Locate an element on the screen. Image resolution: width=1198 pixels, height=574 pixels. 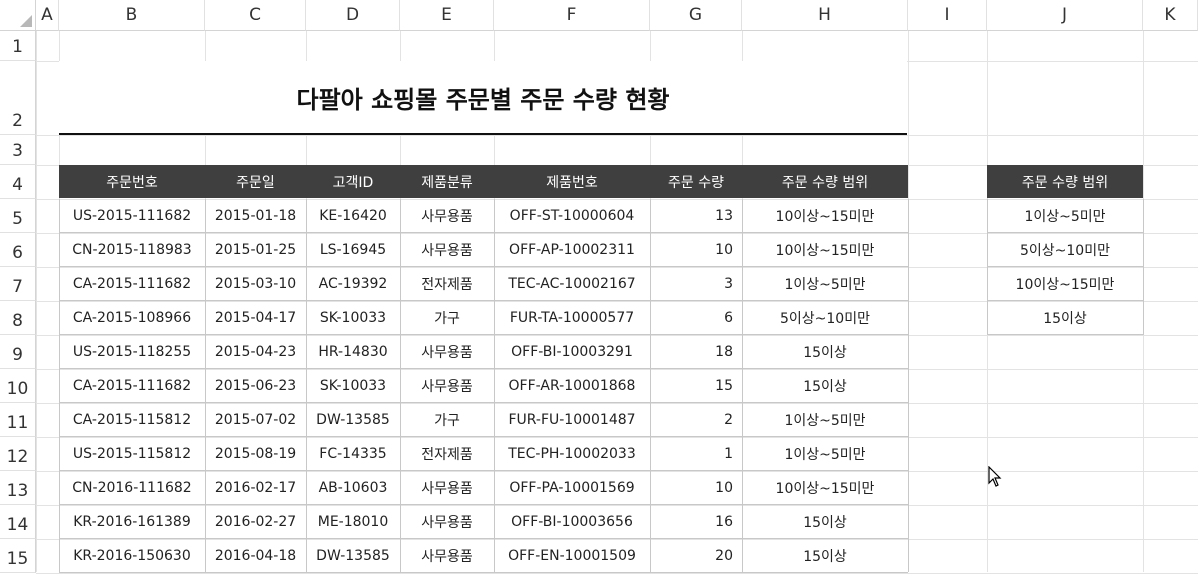
table-header-cell: 주문일 is located at coordinates (255, 181).